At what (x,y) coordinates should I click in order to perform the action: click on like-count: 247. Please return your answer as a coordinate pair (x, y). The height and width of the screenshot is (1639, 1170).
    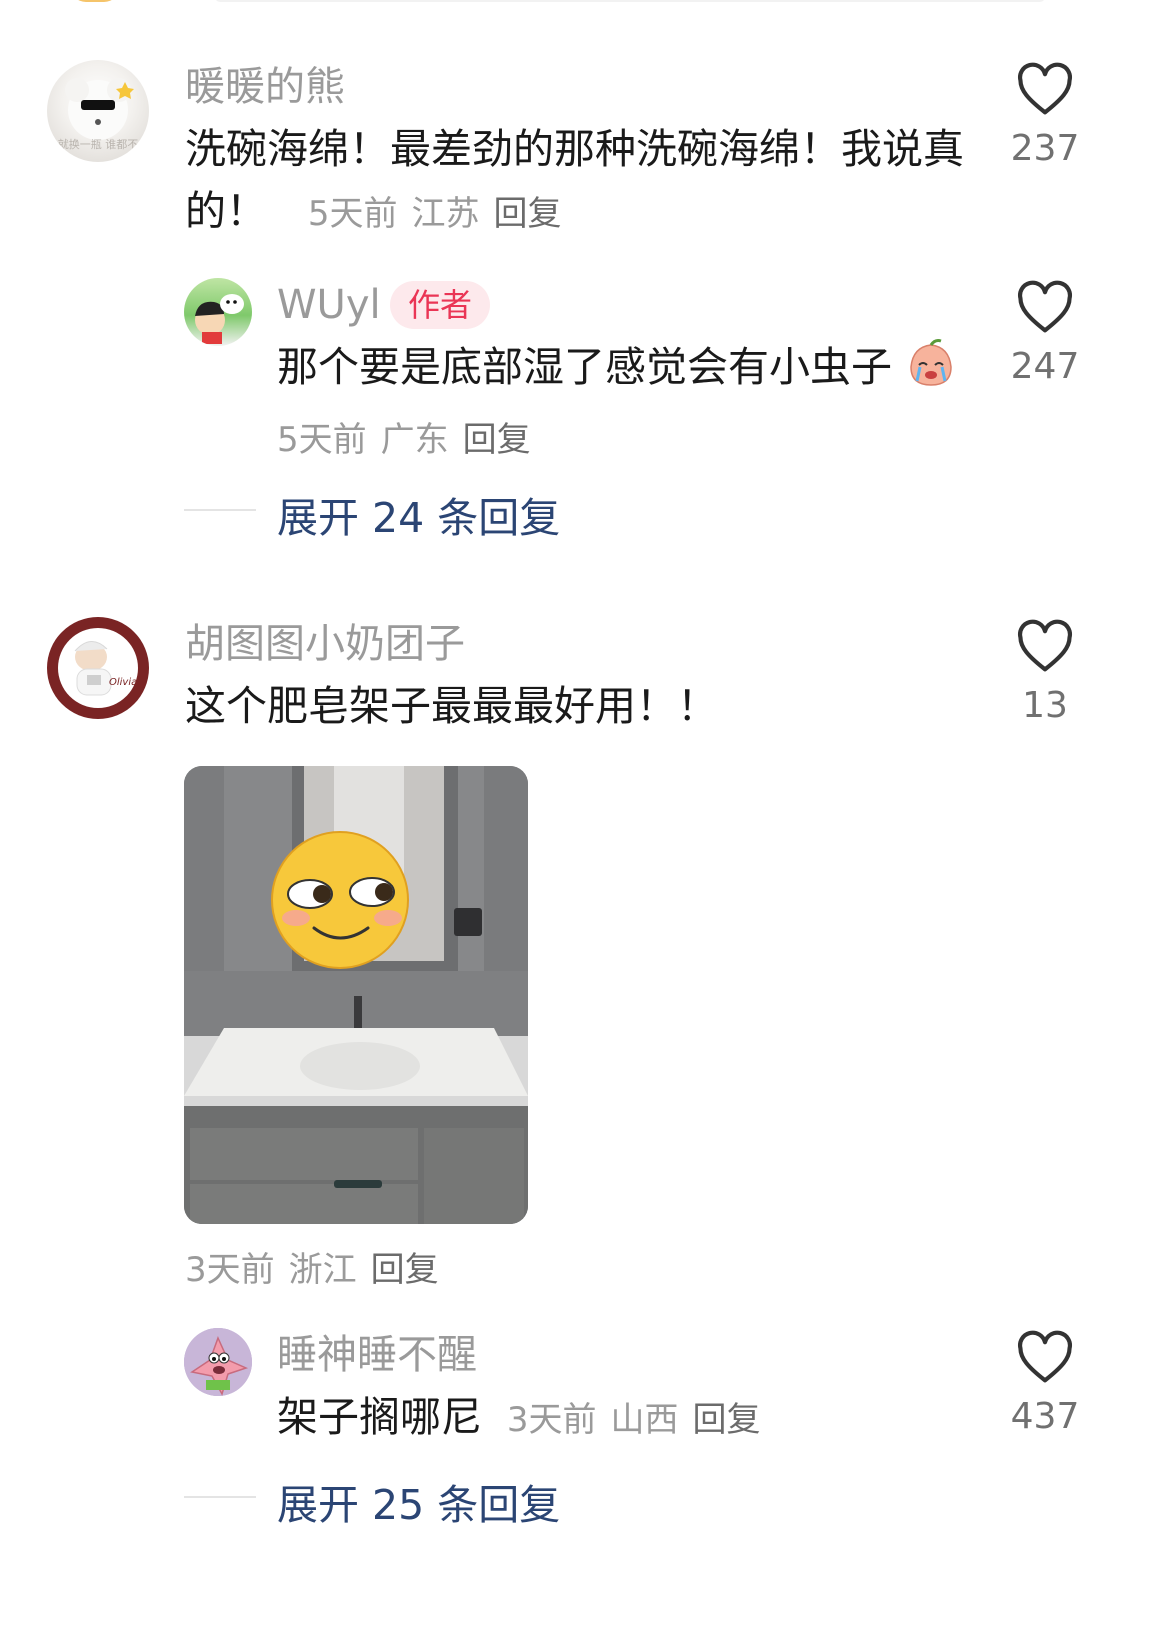
    Looking at the image, I should click on (1045, 366).